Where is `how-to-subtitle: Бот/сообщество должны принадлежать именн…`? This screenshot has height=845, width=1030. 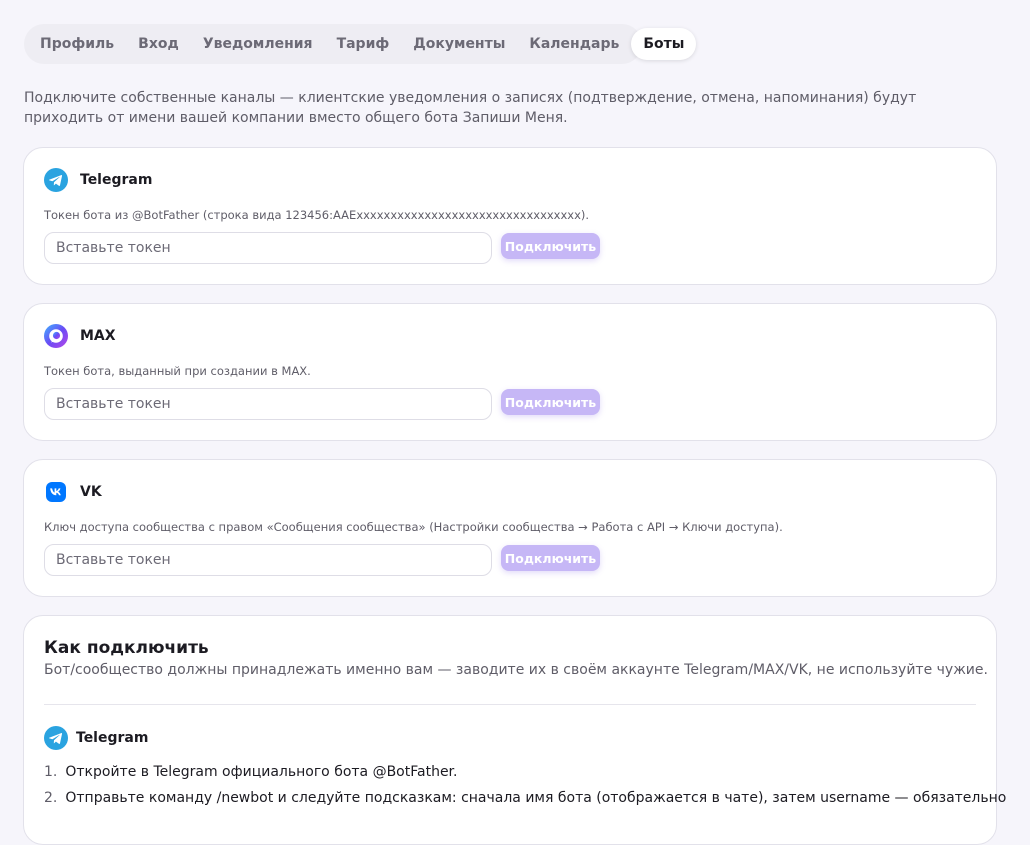 how-to-subtitle: Бот/сообщество должны принадлежать именн… is located at coordinates (516, 670).